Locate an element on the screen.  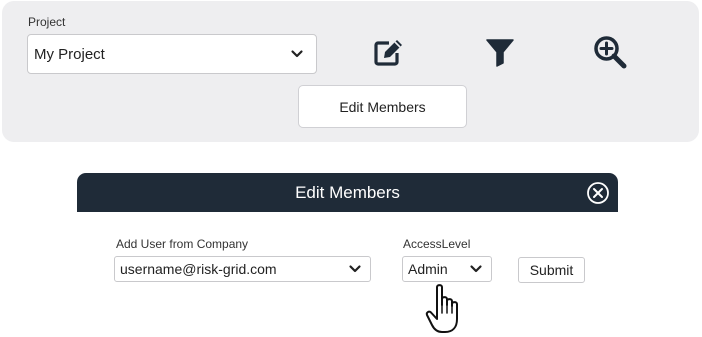
hand-cursor-icon is located at coordinates (441, 308).